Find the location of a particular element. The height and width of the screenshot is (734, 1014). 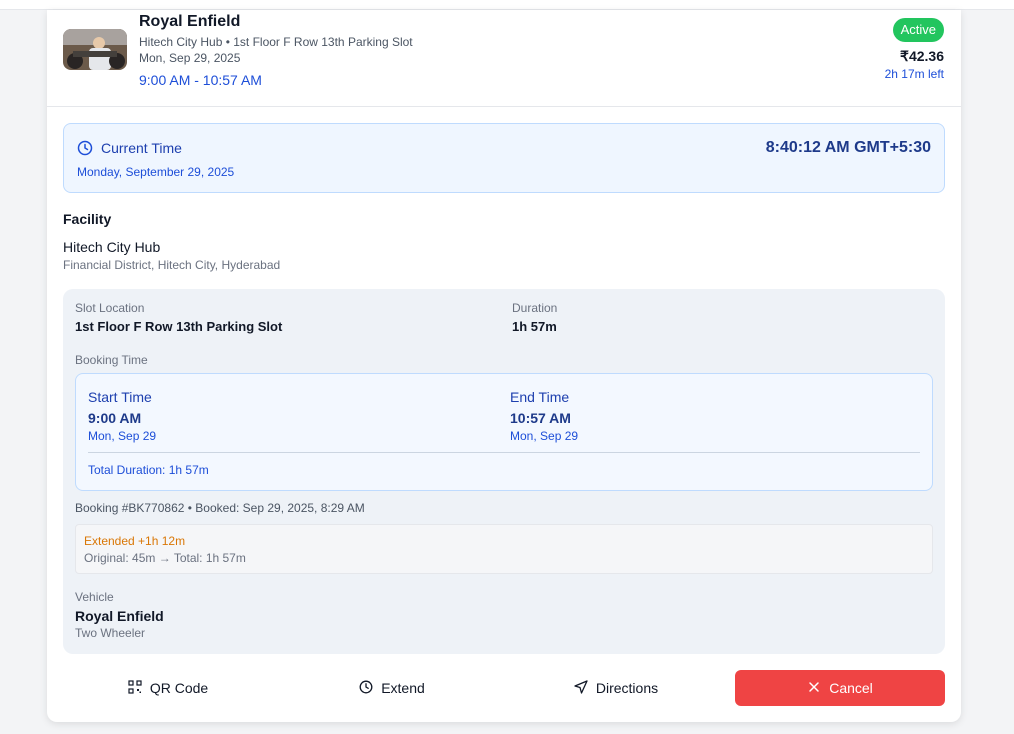

duration-label: Duration is located at coordinates (535, 308).